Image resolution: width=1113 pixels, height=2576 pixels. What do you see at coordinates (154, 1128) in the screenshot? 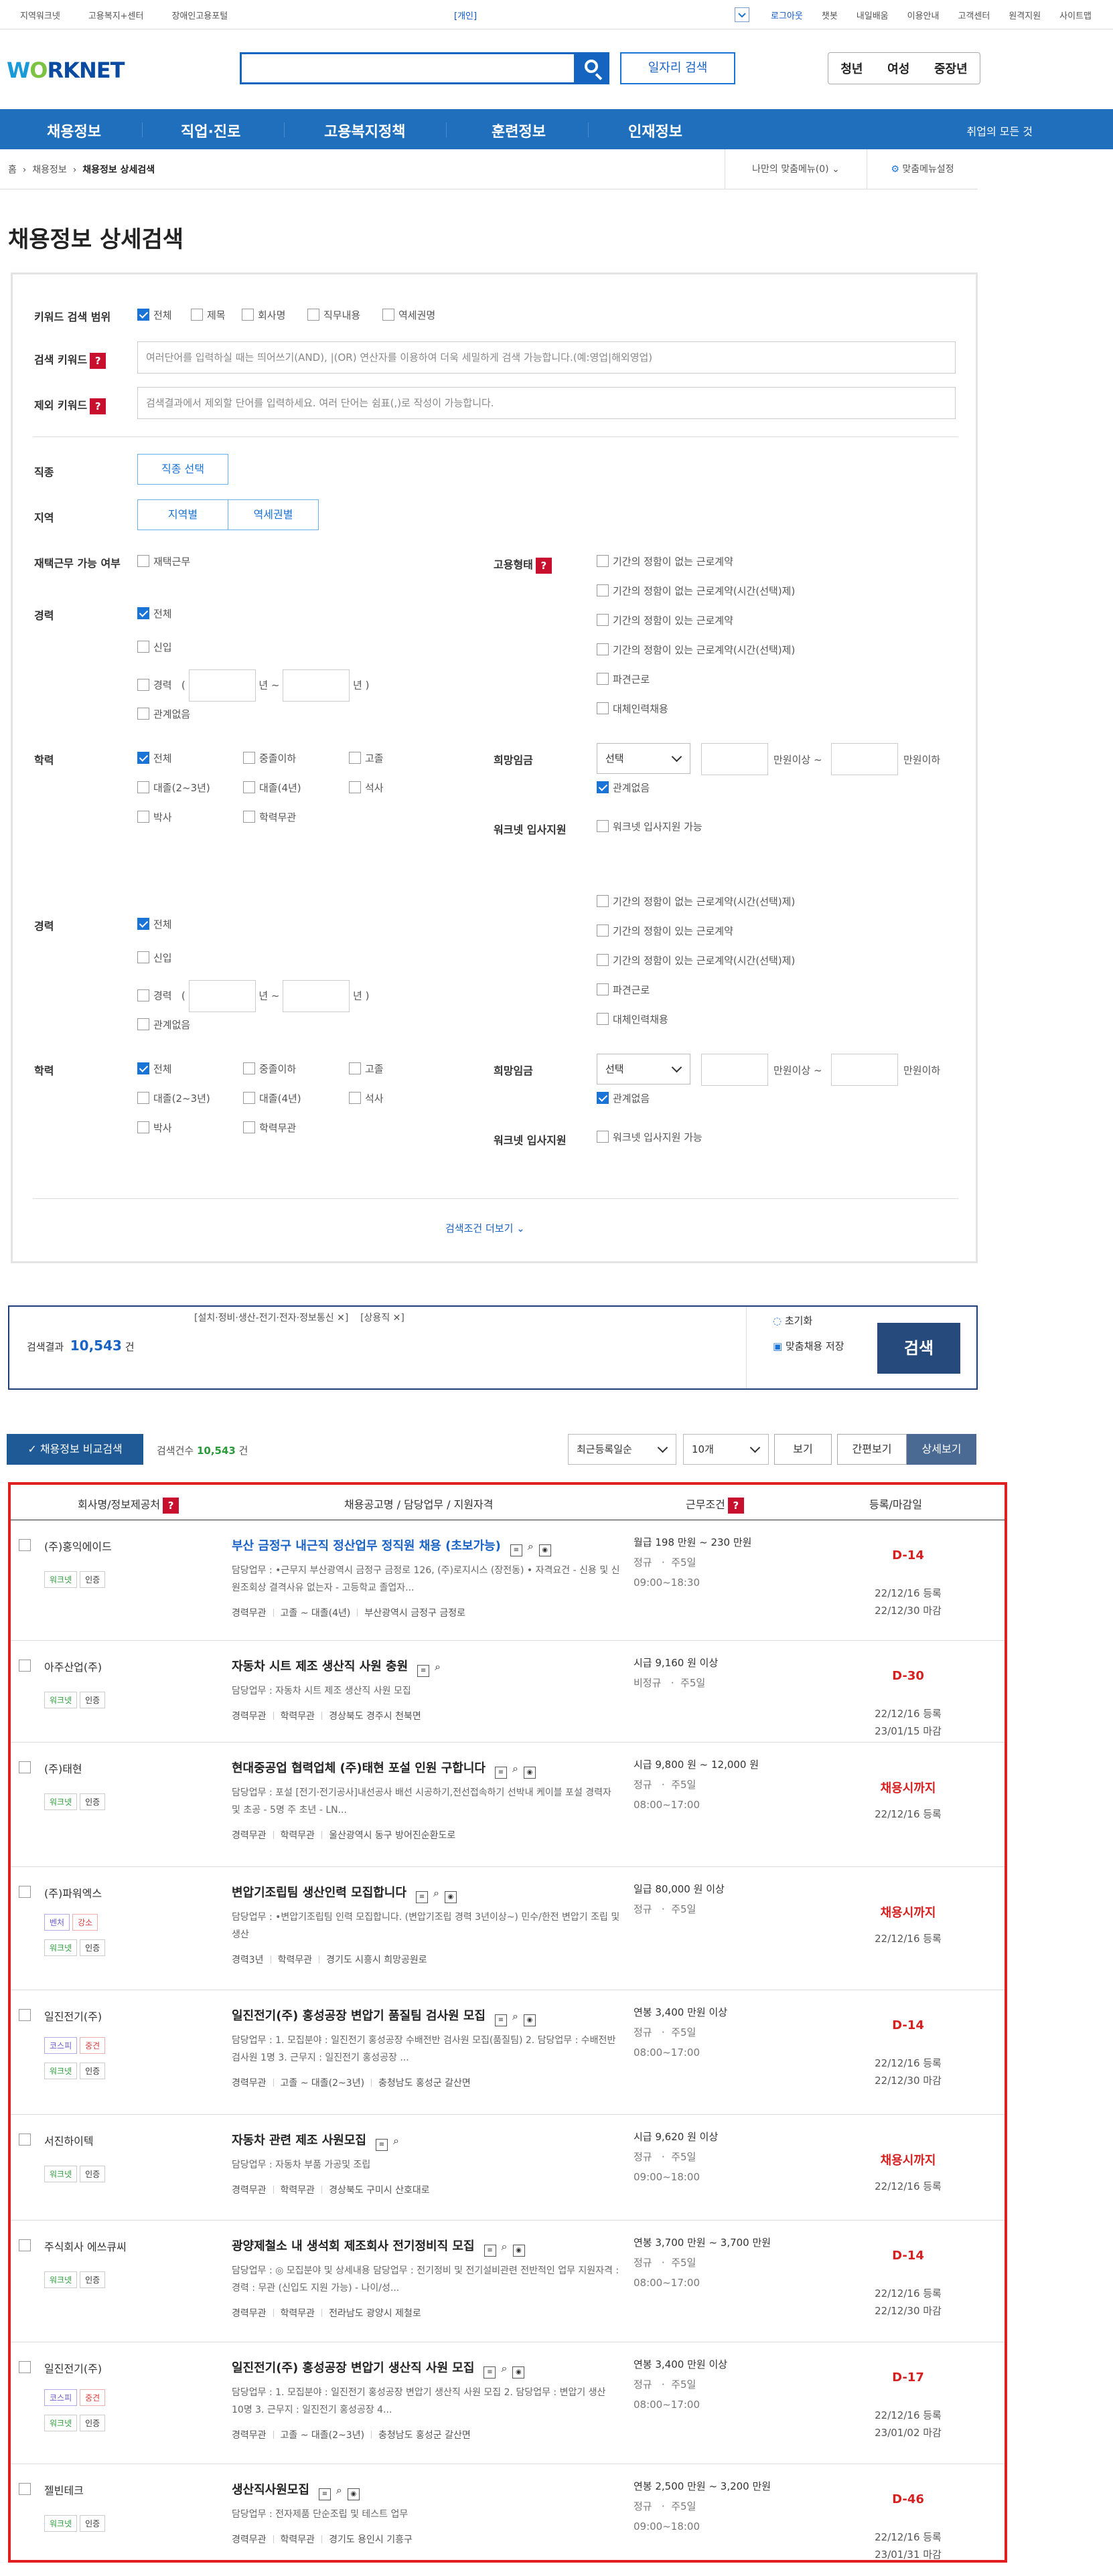
I see `edu2-phd: 박사` at bounding box center [154, 1128].